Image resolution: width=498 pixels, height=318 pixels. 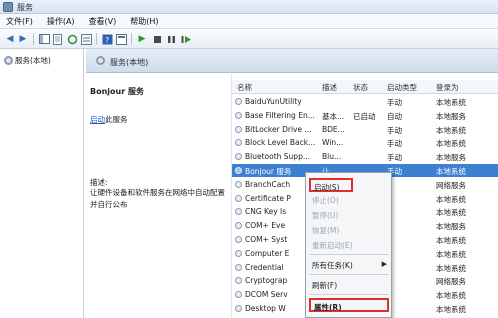 What do you see at coordinates (121, 39) in the screenshot?
I see `properties-icon` at bounding box center [121, 39].